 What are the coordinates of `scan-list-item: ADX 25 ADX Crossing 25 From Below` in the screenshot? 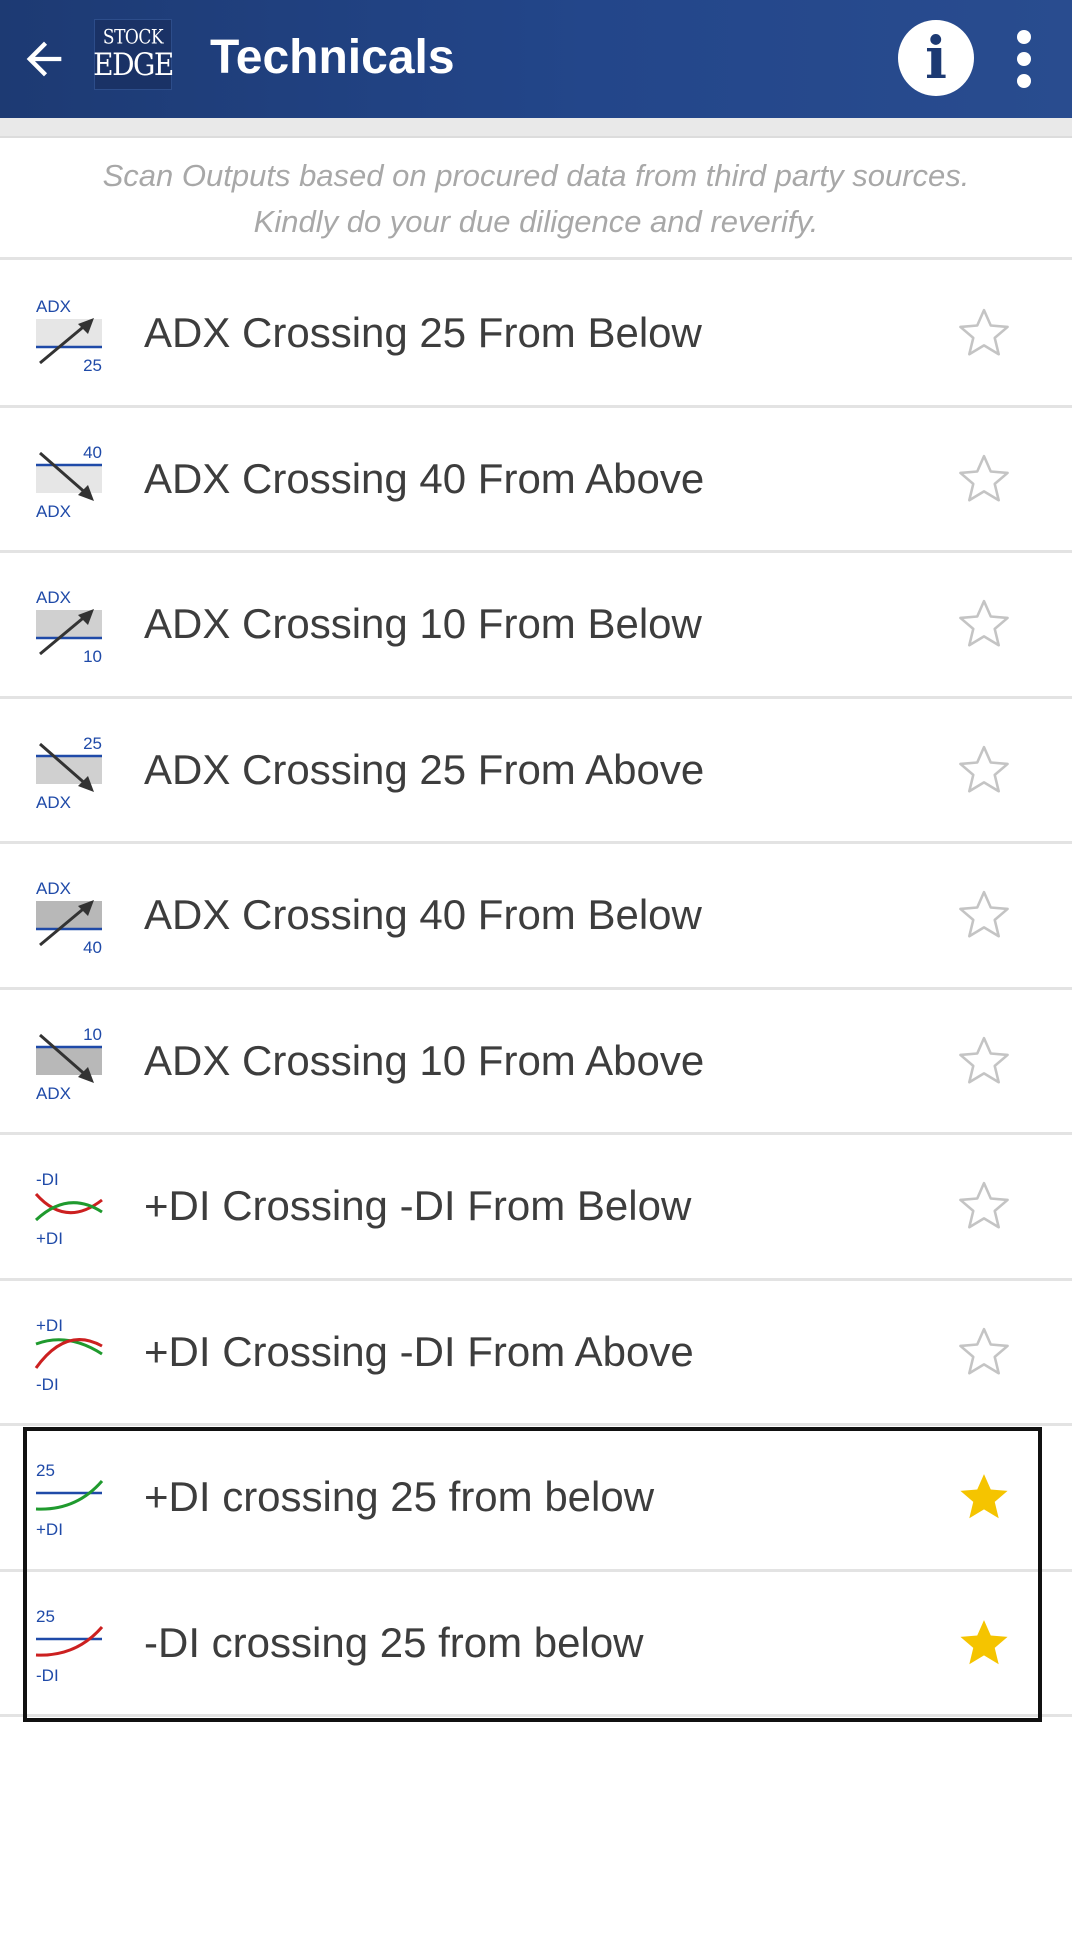 It's located at (536, 335).